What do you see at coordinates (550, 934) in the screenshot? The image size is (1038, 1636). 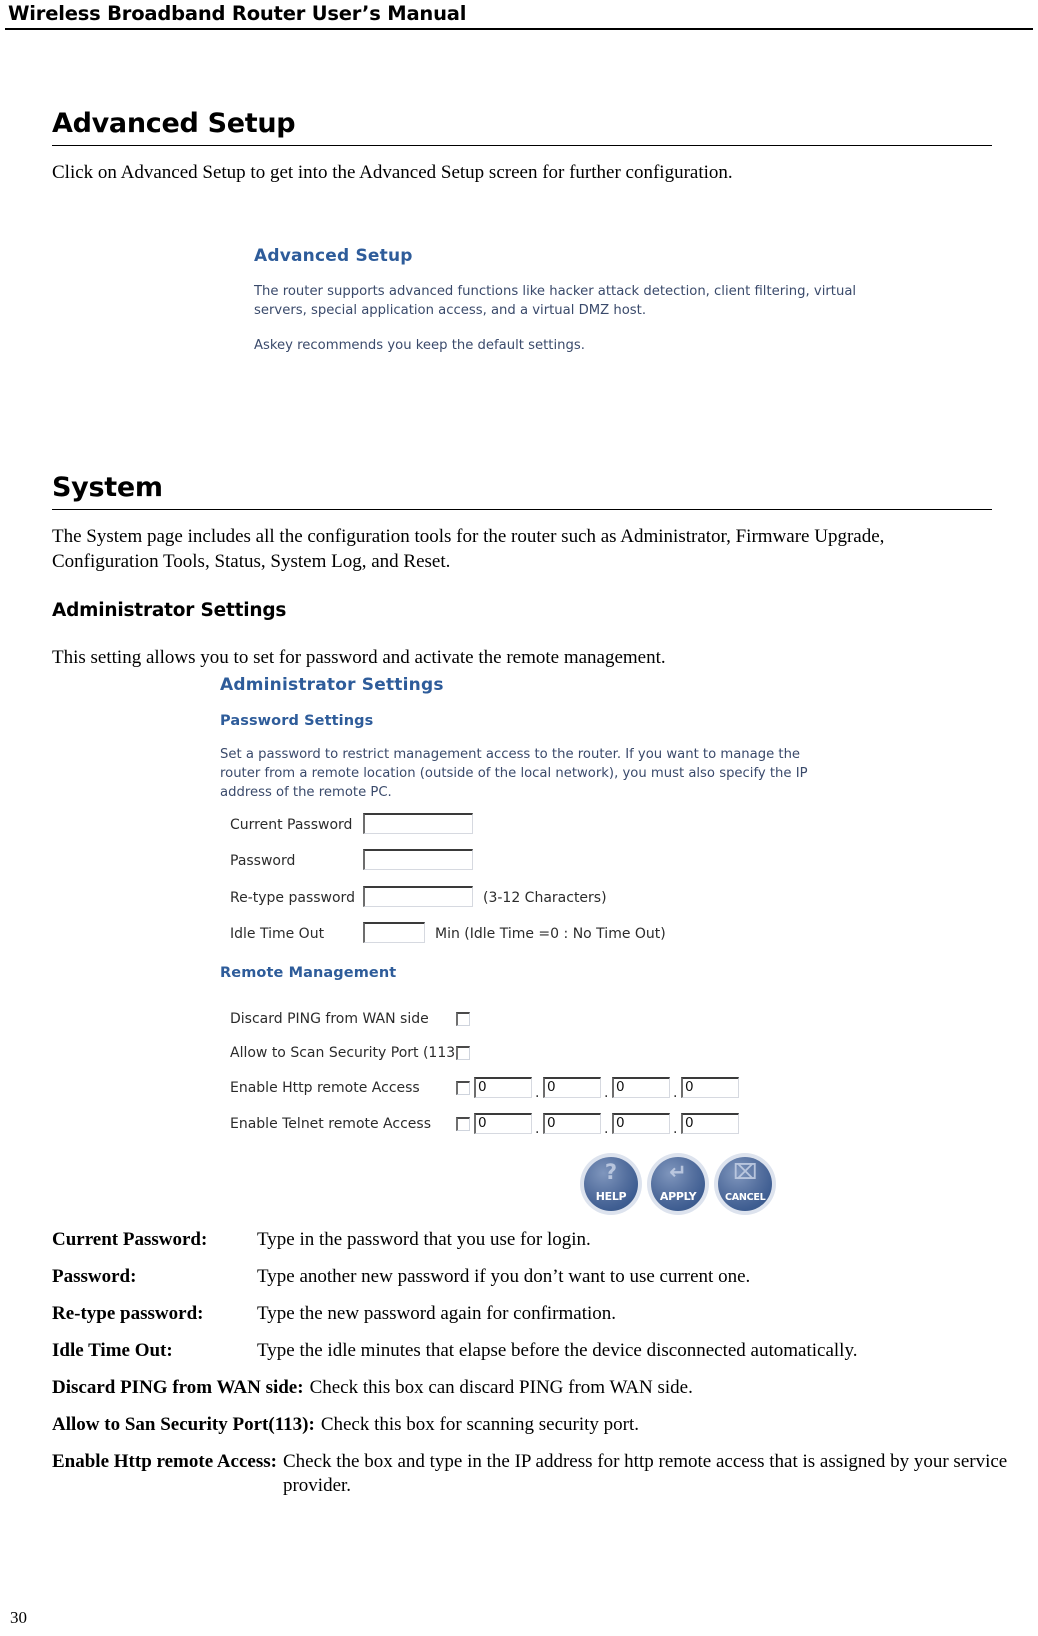 I see `idle-timeout-note: Min (Idle Time =0 : No Time Out)` at bounding box center [550, 934].